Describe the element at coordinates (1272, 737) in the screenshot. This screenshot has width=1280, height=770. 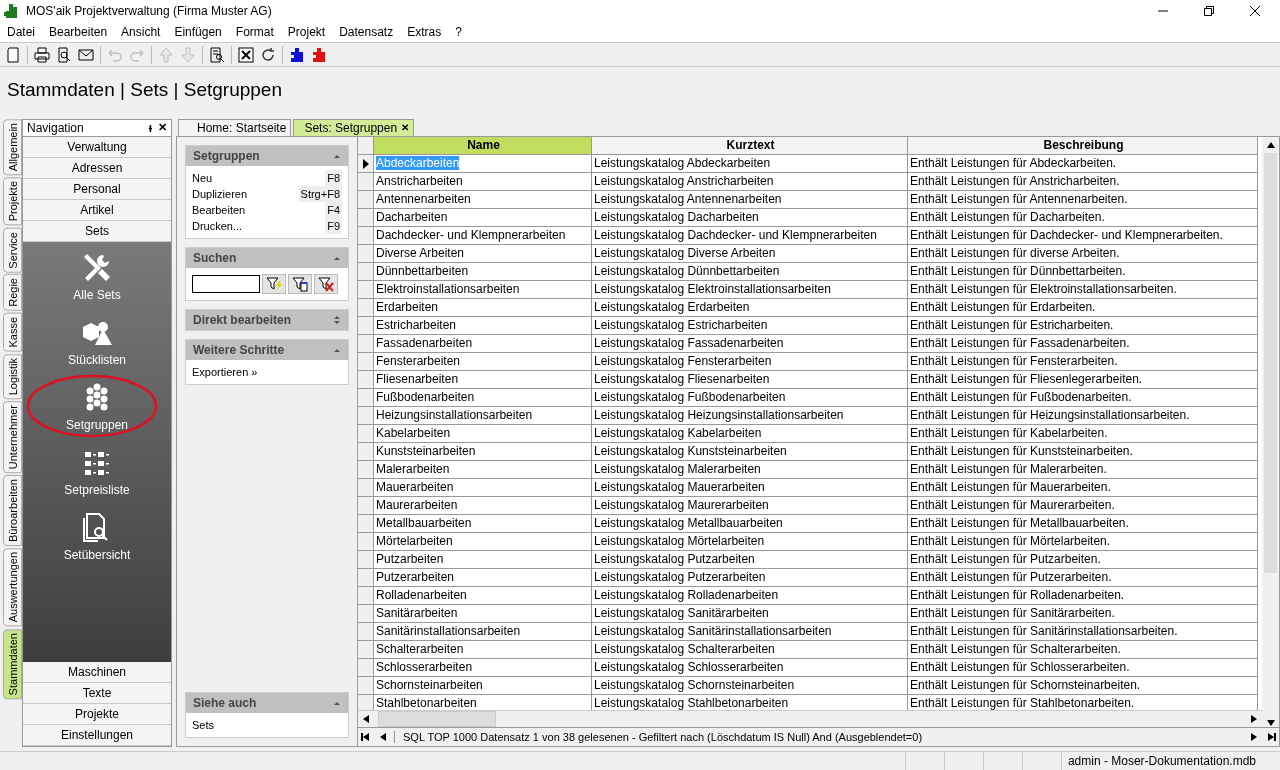
I see `last-record-icon` at that location.